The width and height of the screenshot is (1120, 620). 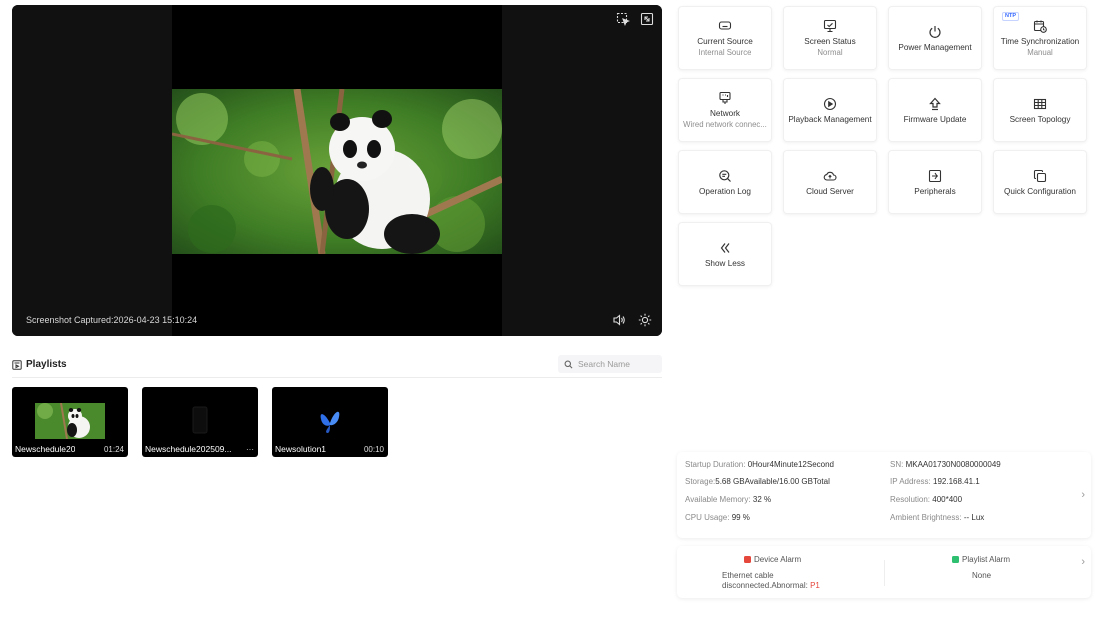 I want to click on tile-operation-log: Operation Log, so click(x=725, y=182).